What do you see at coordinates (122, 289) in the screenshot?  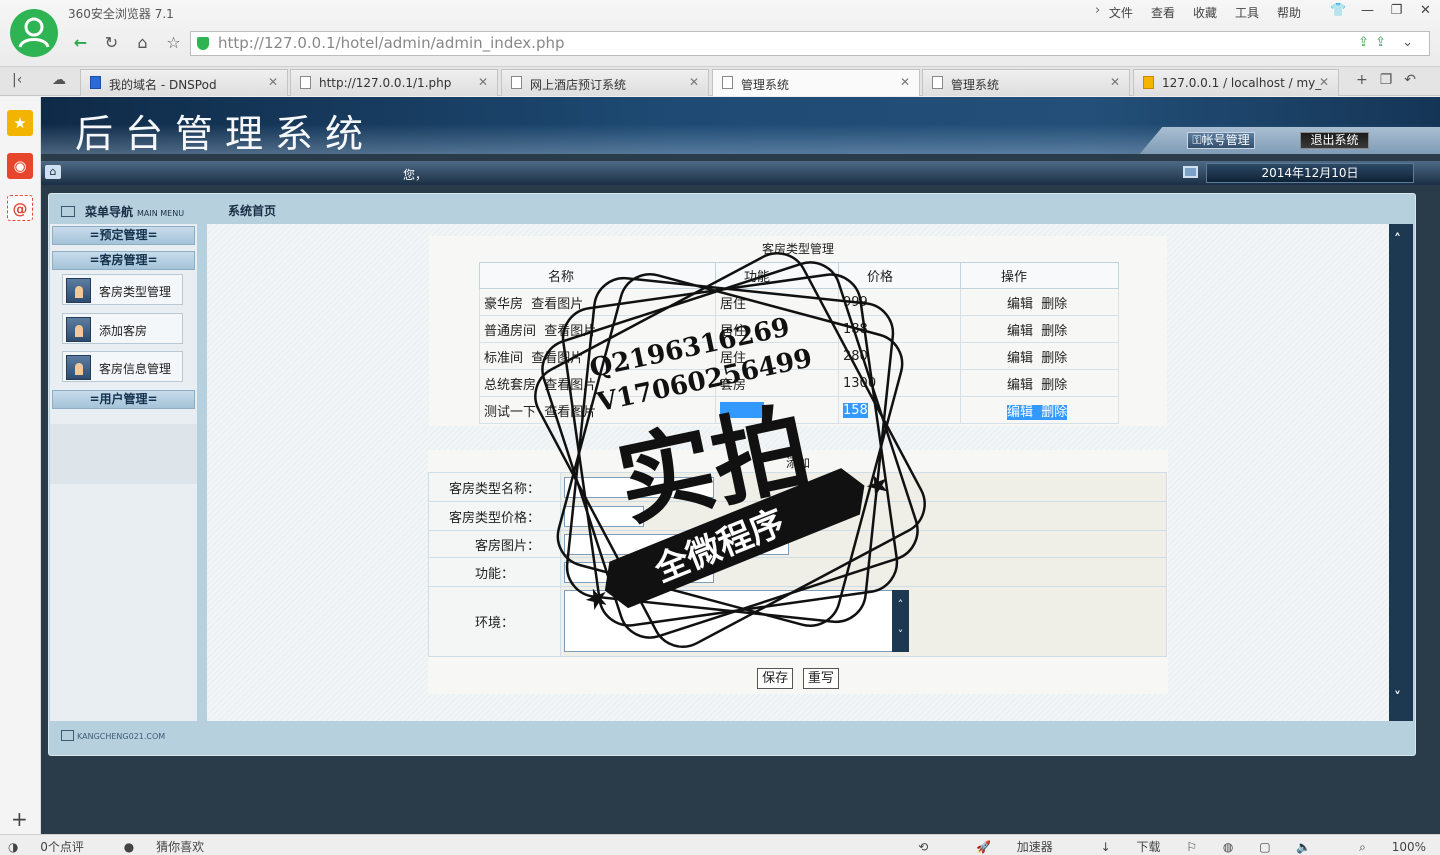 I see `sidebar-item-room-types: 客房类型管理` at bounding box center [122, 289].